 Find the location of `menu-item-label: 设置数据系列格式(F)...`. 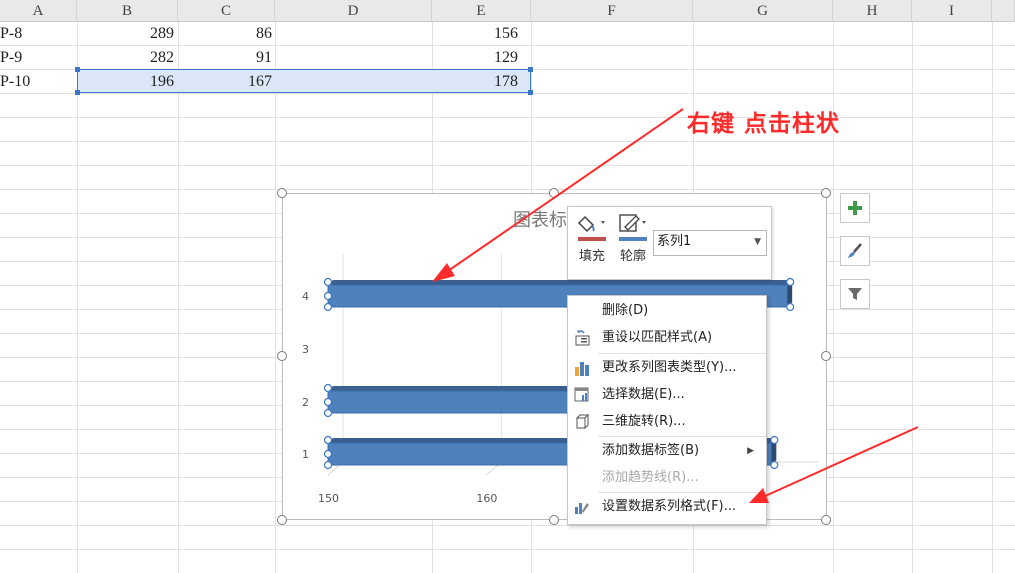

menu-item-label: 设置数据系列格式(F)... is located at coordinates (669, 506).